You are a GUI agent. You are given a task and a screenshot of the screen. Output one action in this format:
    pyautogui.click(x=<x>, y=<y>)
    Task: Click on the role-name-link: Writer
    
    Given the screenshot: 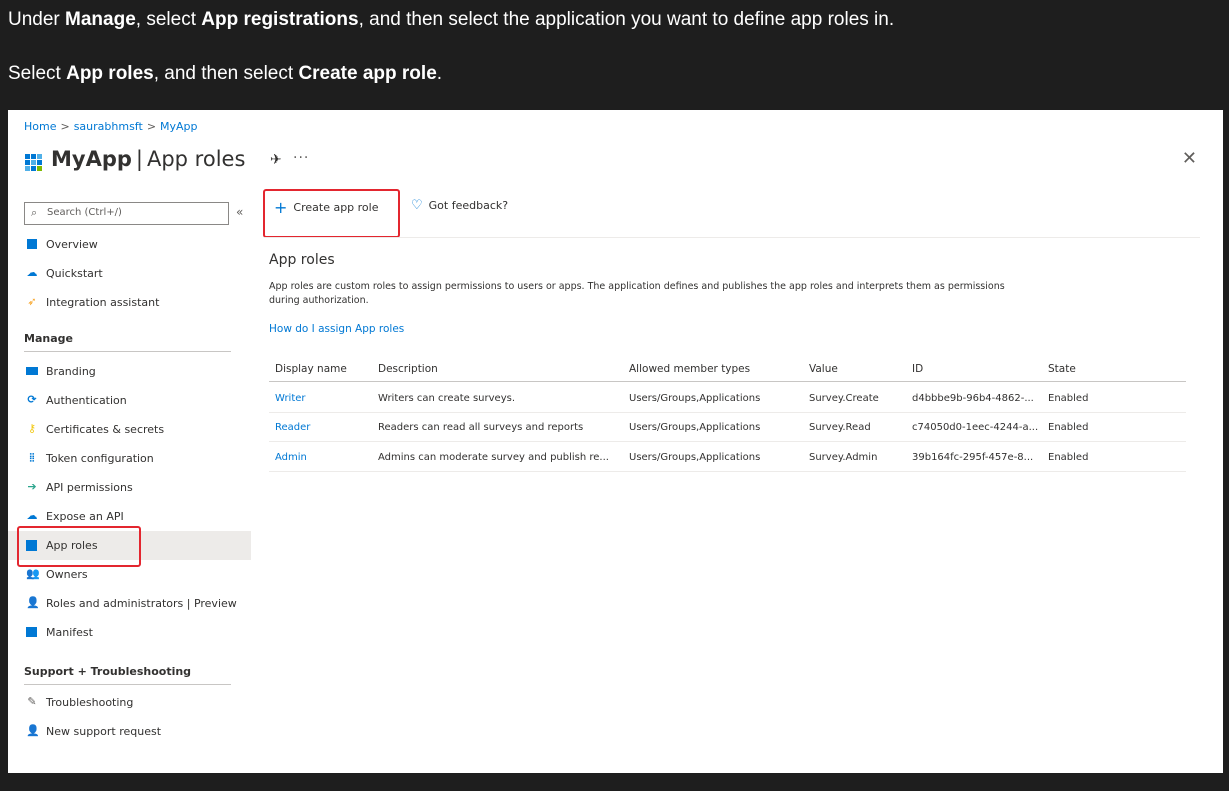 What is the action you would take?
    pyautogui.click(x=290, y=398)
    